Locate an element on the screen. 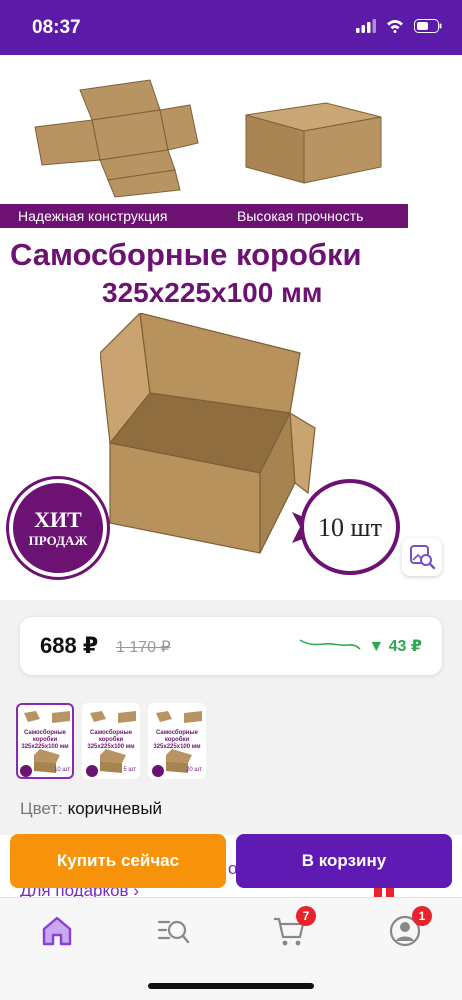 The image size is (462, 1000). image-search-icon is located at coordinates (423, 557).